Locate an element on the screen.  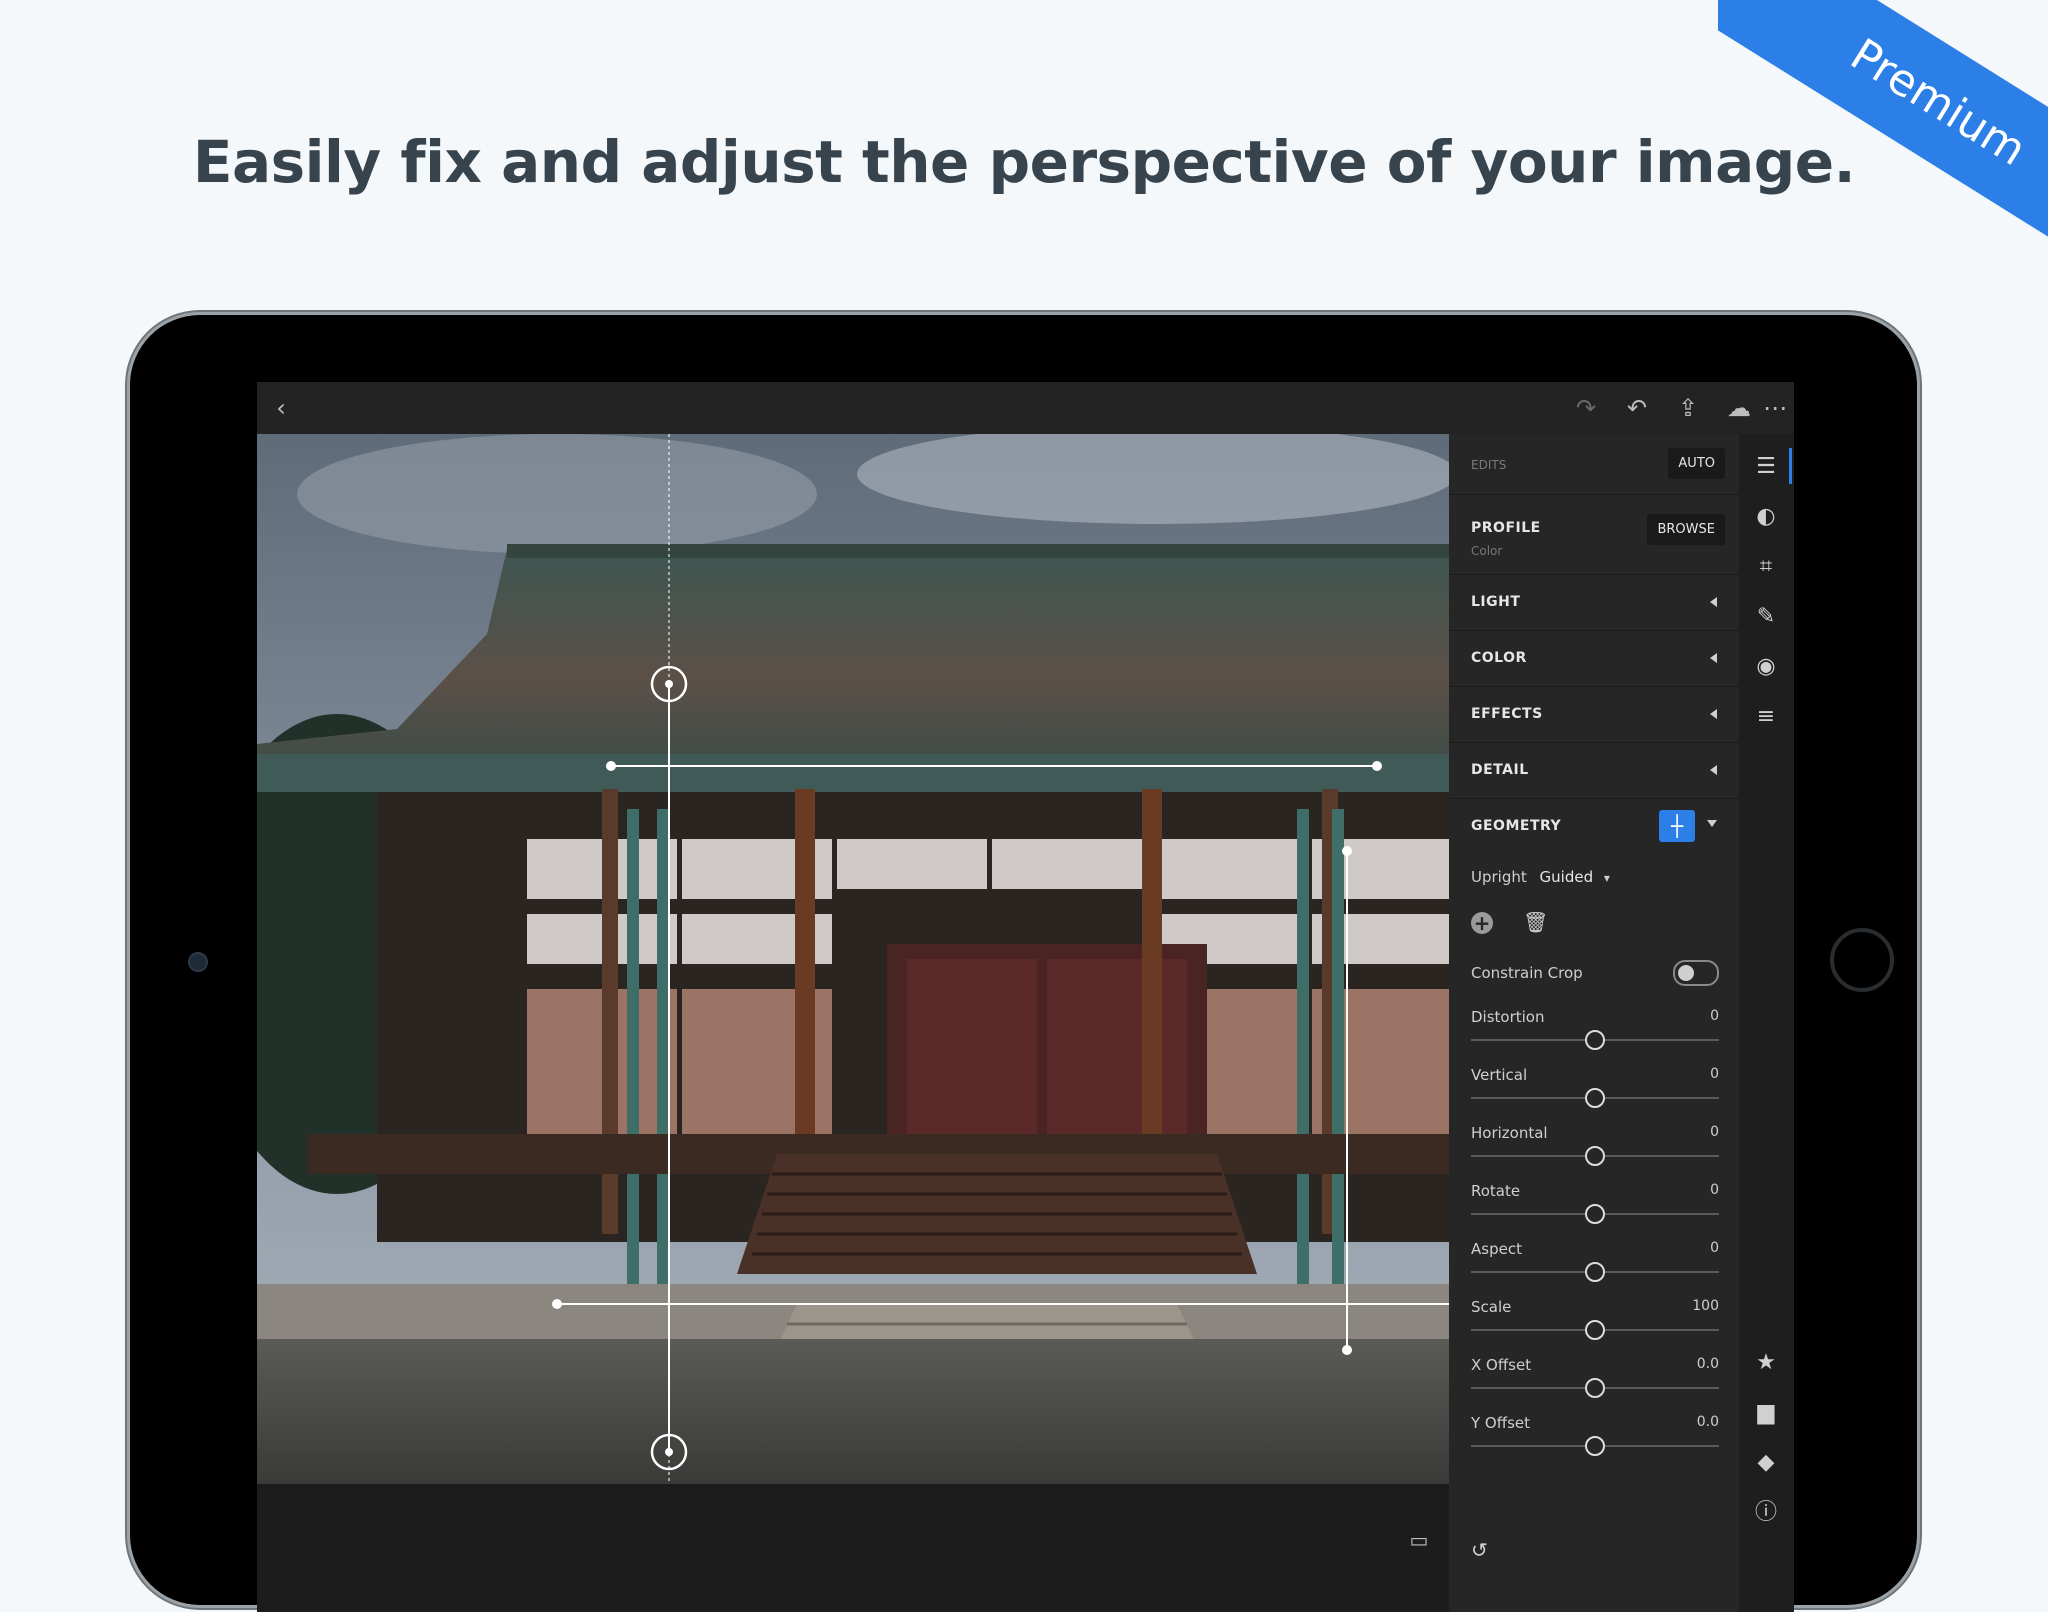
star-icon: ★ is located at coordinates (1766, 1363).